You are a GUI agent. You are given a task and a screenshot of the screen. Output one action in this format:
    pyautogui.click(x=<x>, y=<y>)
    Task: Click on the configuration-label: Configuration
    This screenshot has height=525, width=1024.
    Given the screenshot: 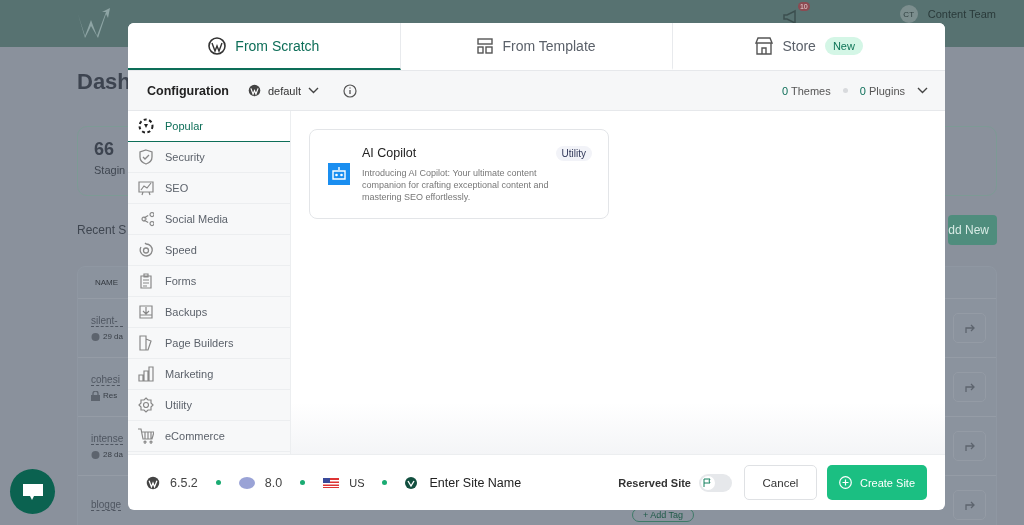 What is the action you would take?
    pyautogui.click(x=188, y=90)
    